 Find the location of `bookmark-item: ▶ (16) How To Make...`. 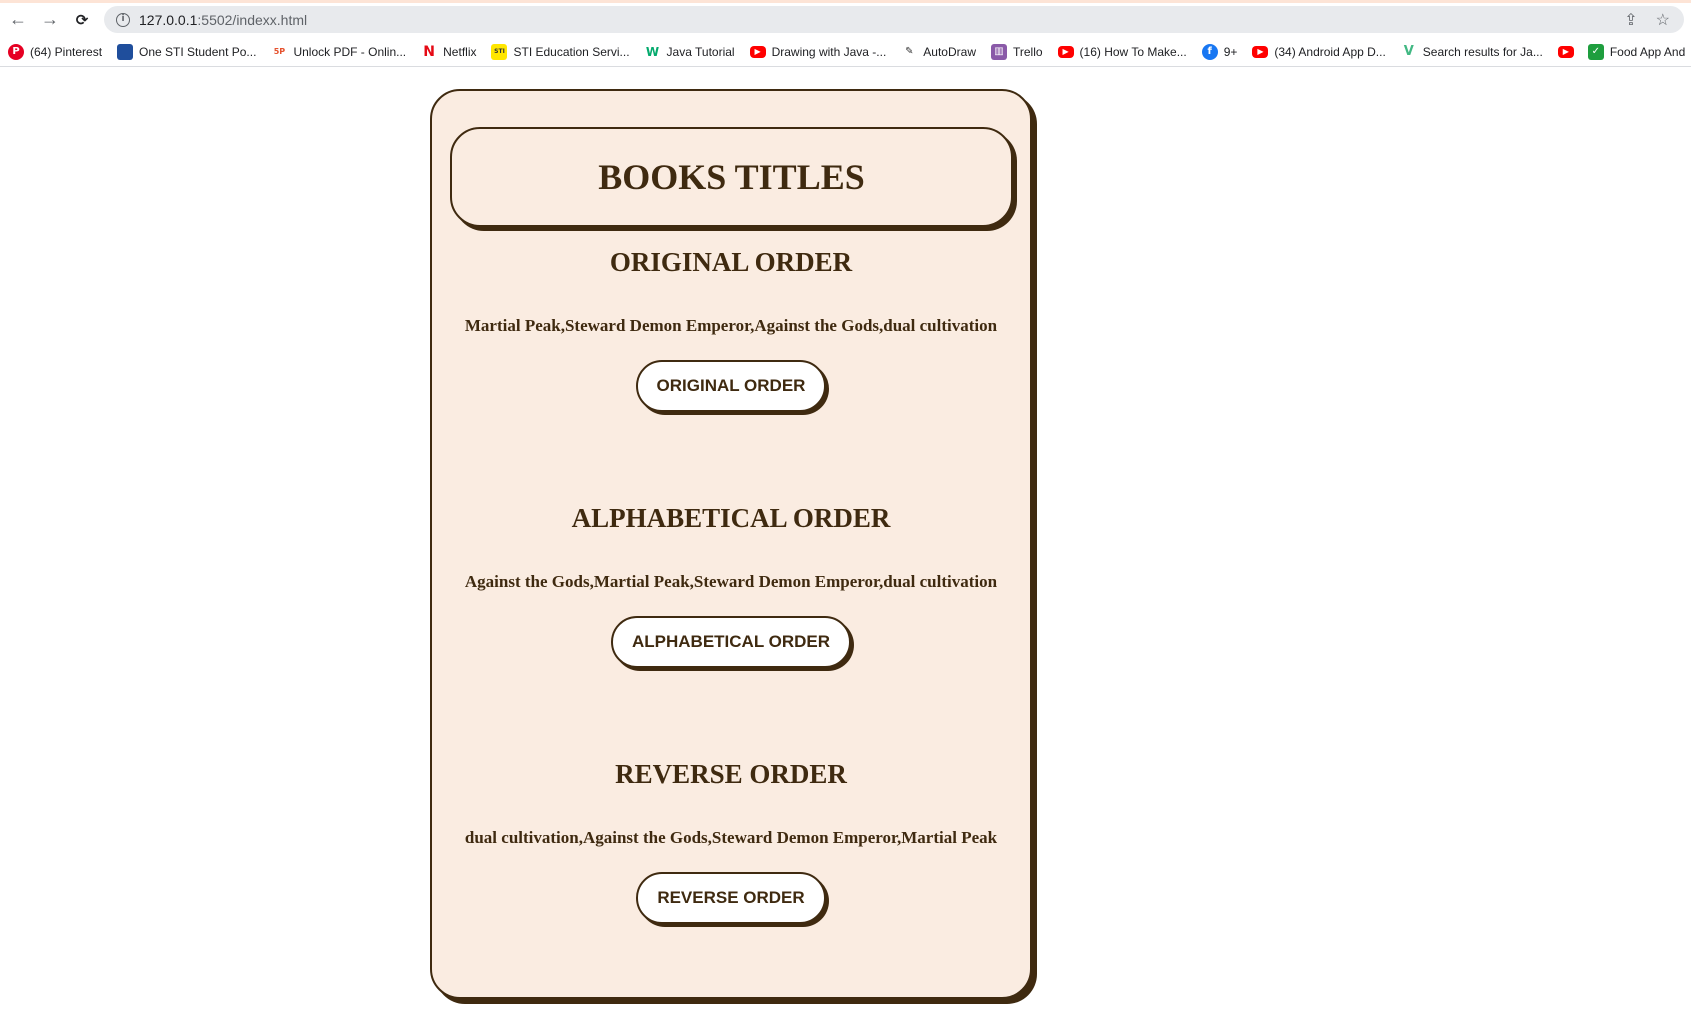

bookmark-item: ▶ (16) How To Make... is located at coordinates (1122, 51).